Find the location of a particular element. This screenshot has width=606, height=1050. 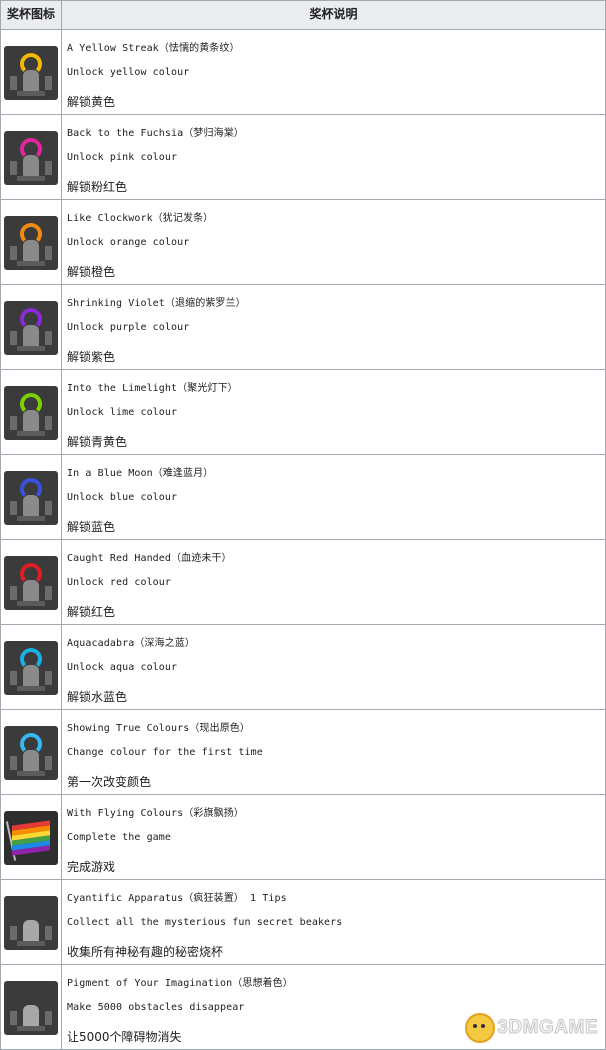

trophy-name: Aquacadabra（深海之蓝） is located at coordinates (131, 641).